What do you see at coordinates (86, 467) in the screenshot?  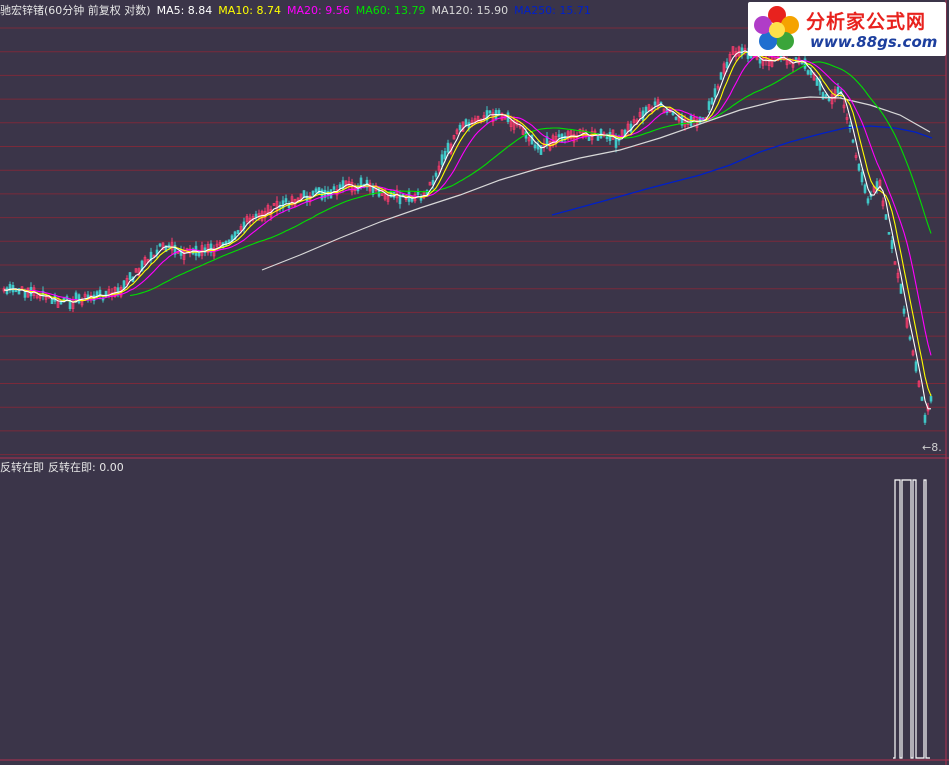 I see `sub-indicator-value: 反转在即: 0.00` at bounding box center [86, 467].